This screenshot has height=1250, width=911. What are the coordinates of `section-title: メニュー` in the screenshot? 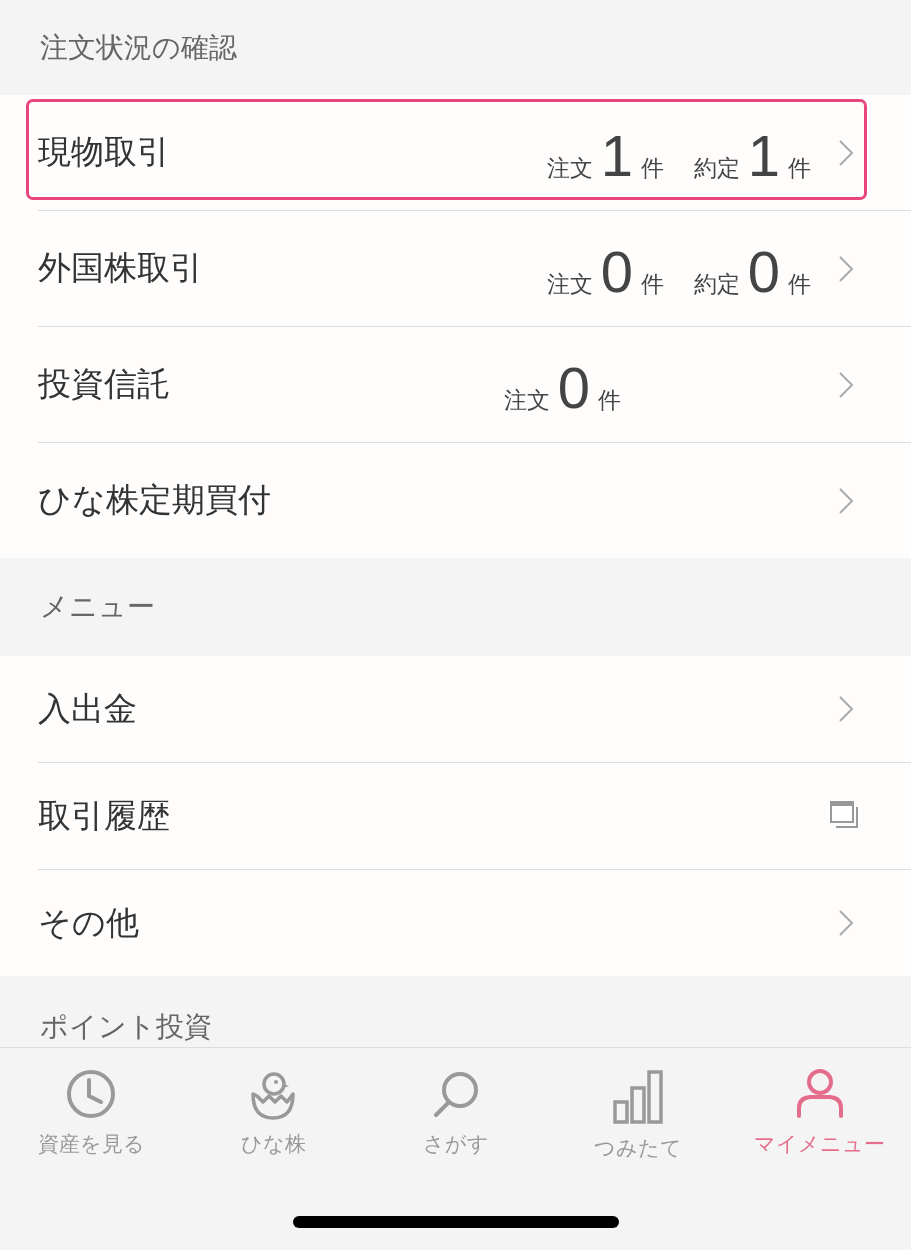 It's located at (97, 607).